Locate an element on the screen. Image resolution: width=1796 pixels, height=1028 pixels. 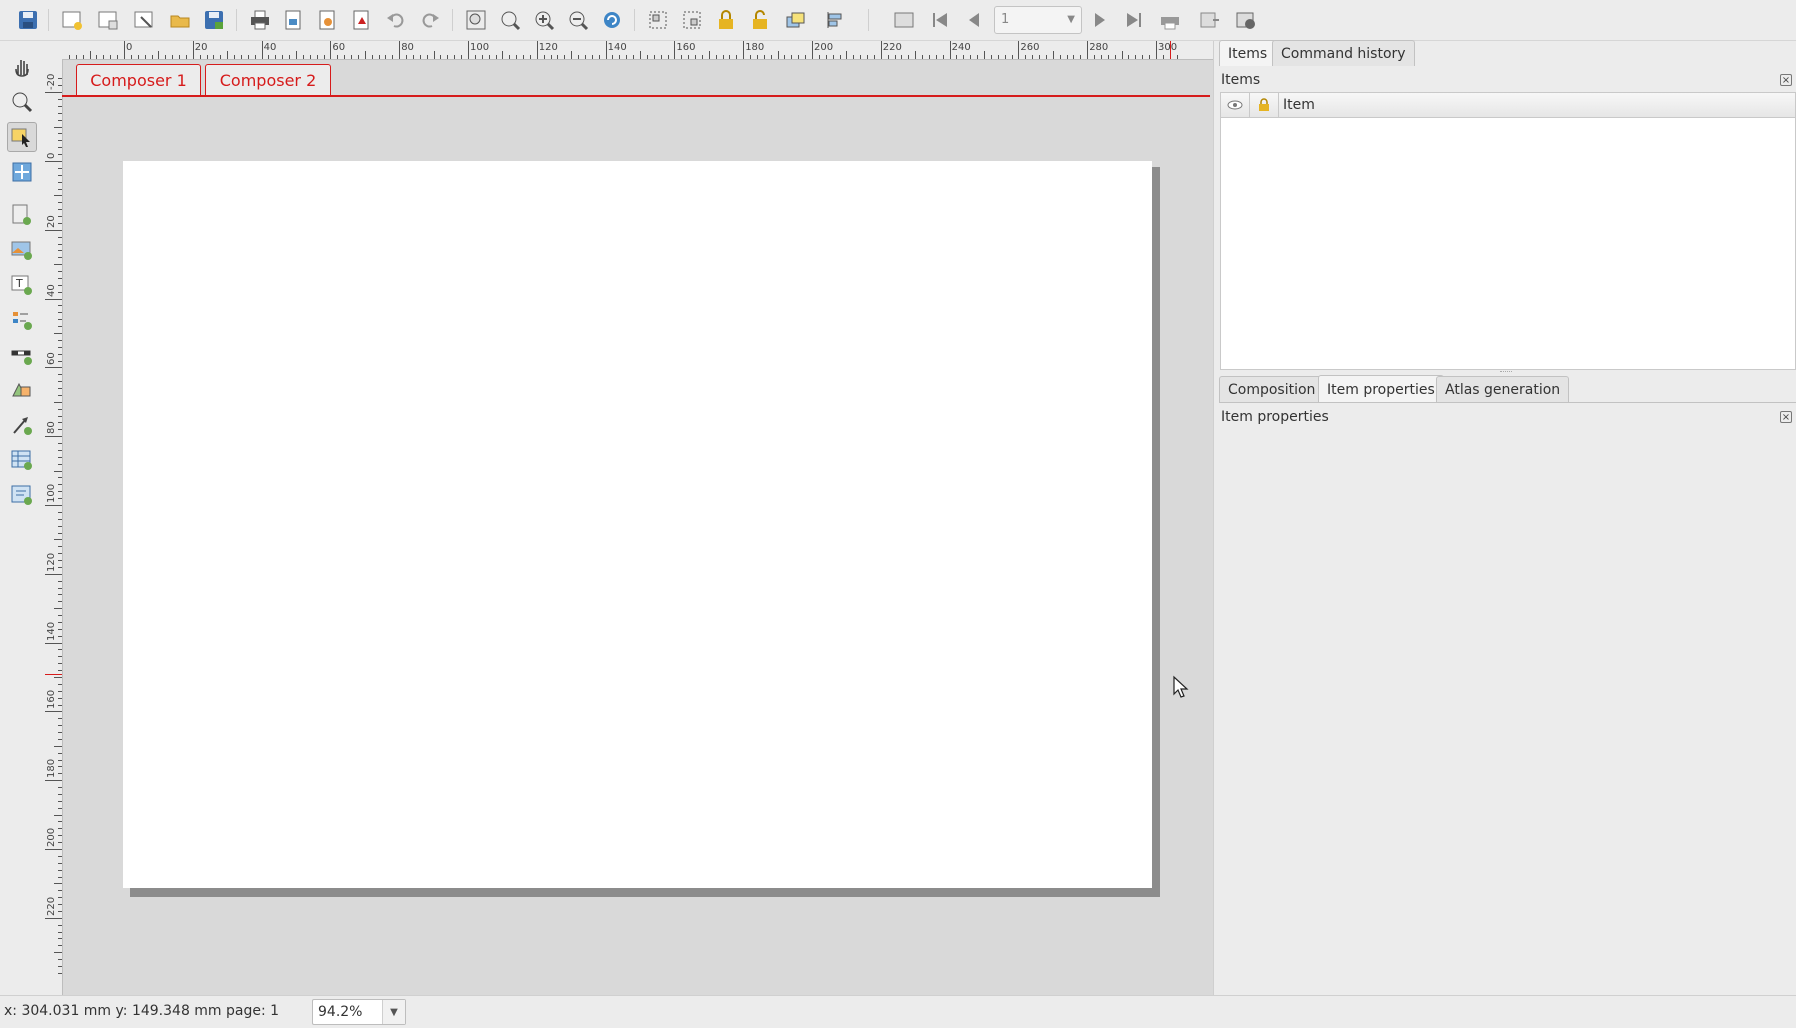
zoom-tool-icon is located at coordinates (22, 102).